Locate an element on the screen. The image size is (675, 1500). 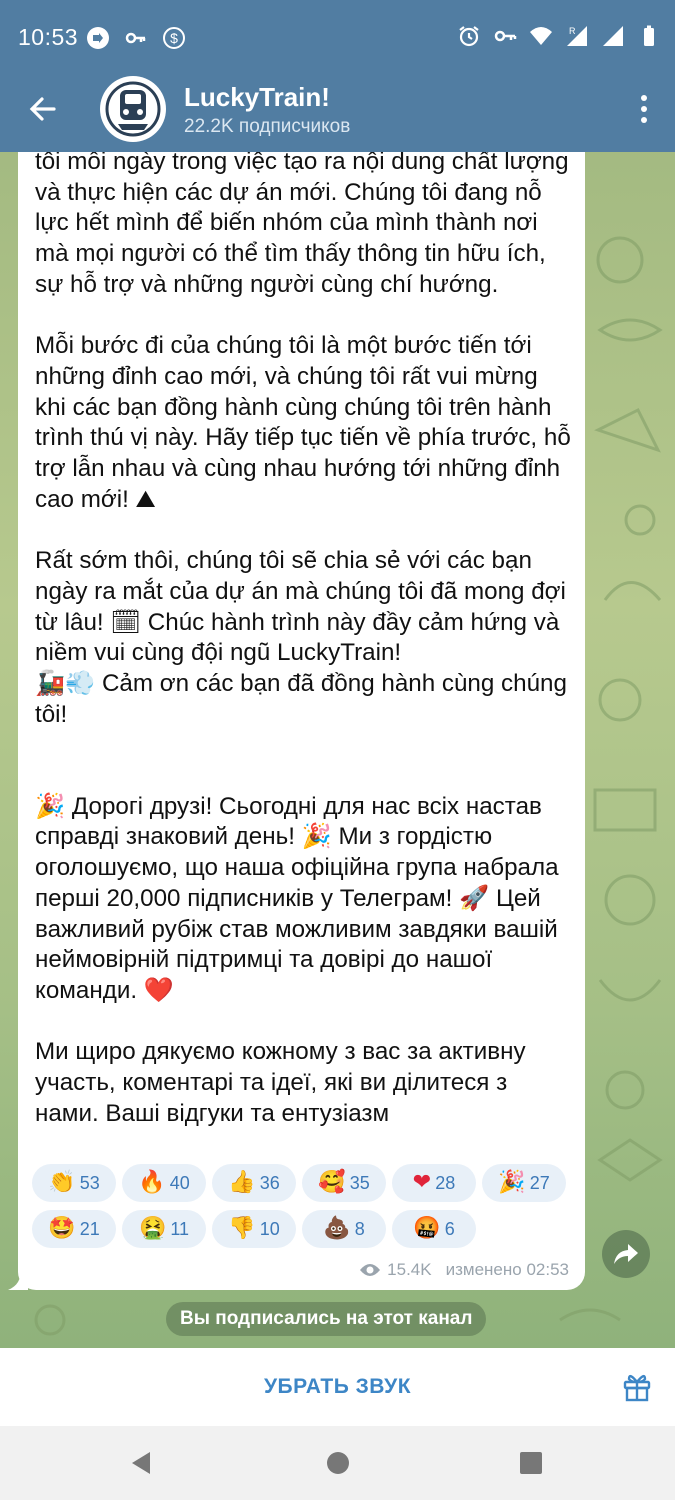
android-nav-bar is located at coordinates (337, 1463).